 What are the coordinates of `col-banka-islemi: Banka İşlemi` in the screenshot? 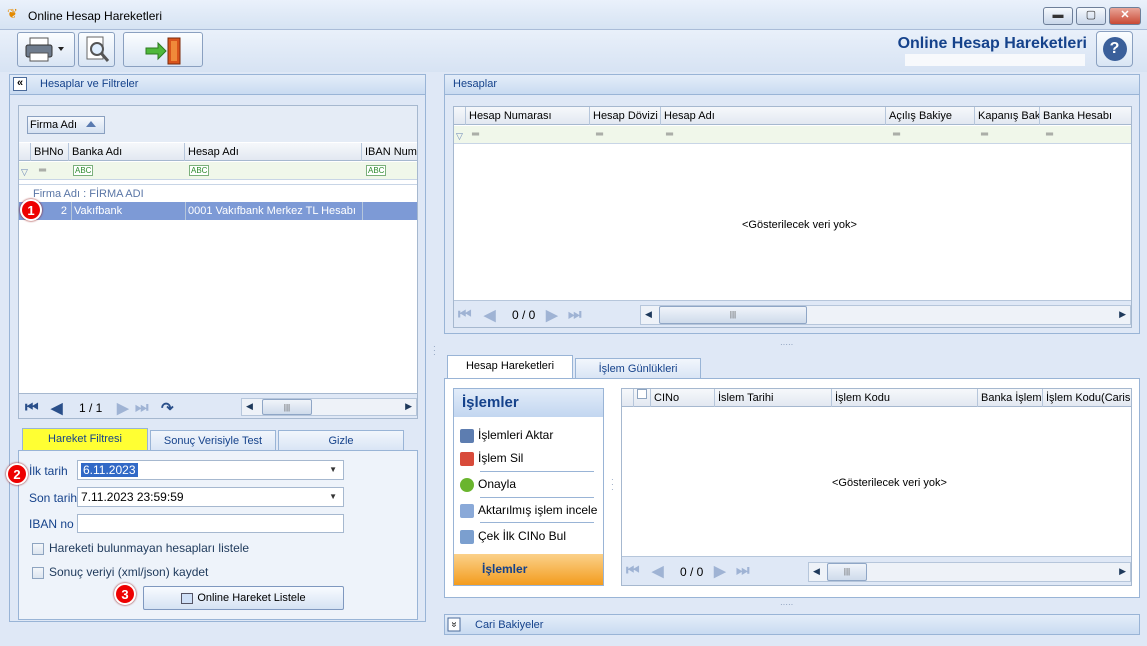 It's located at (1010, 398).